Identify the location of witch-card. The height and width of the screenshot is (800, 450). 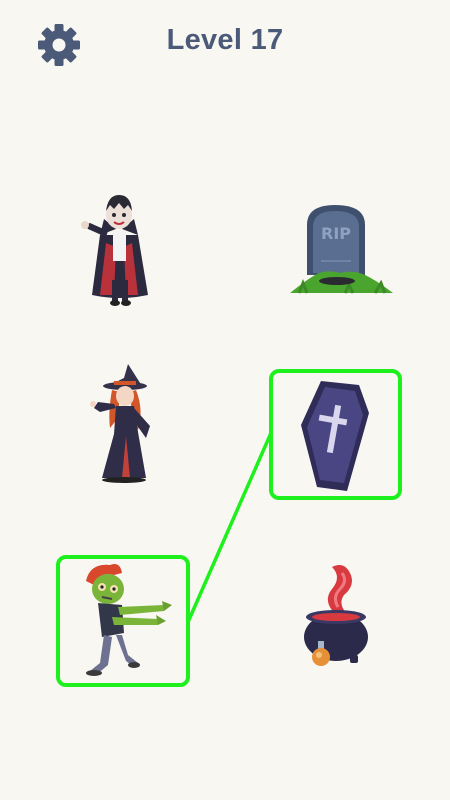
(125, 424).